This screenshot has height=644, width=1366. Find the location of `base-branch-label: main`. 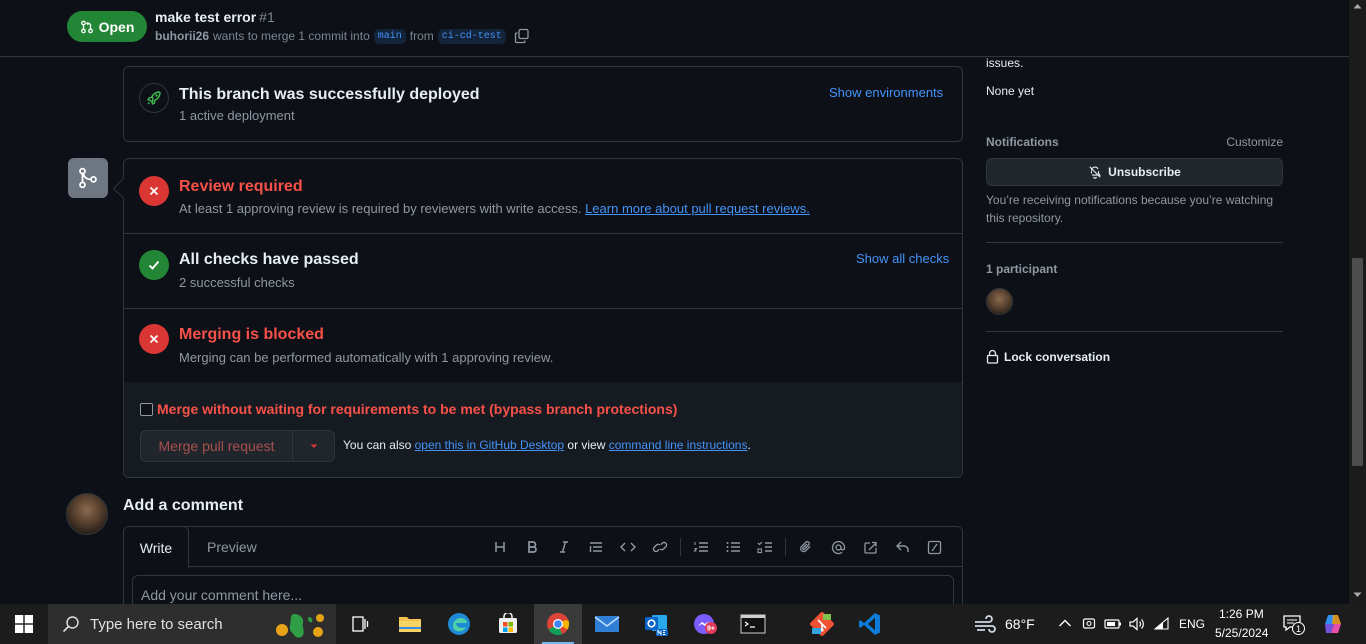

base-branch-label: main is located at coordinates (389, 36).